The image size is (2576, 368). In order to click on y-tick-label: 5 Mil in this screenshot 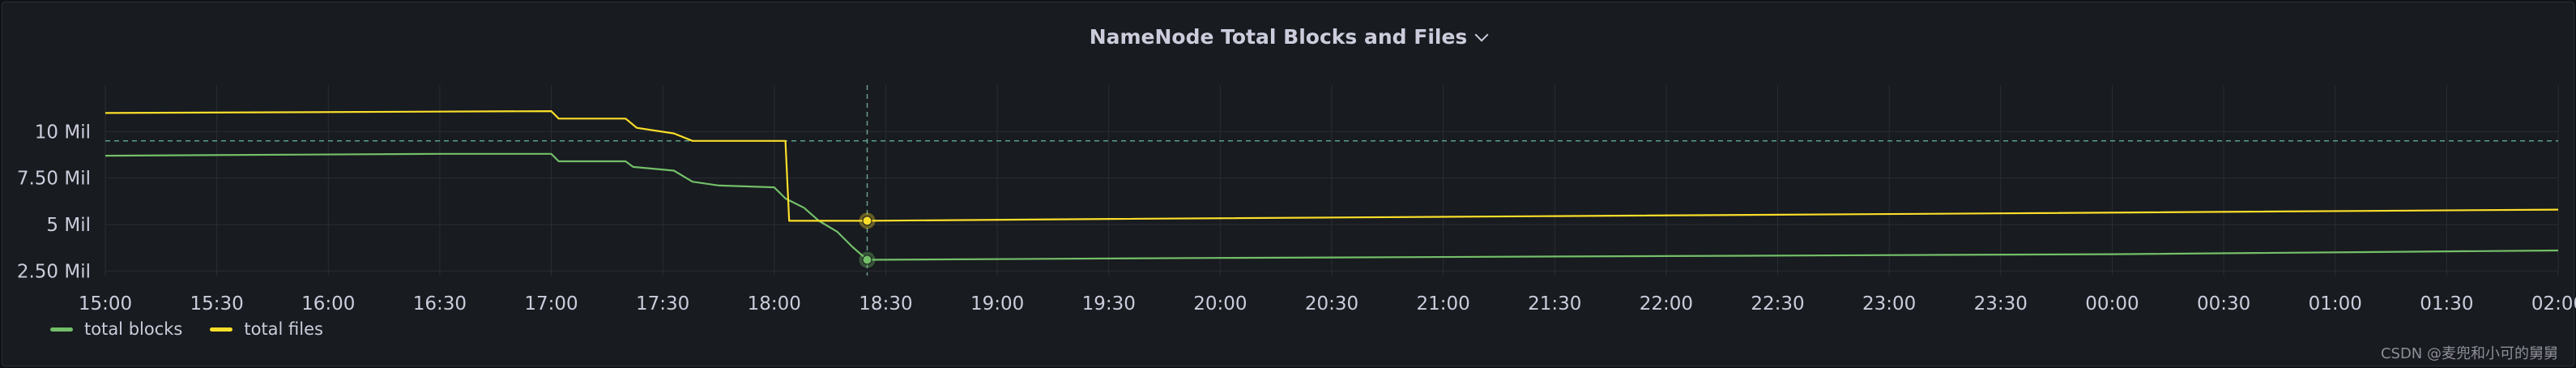, I will do `click(69, 225)`.